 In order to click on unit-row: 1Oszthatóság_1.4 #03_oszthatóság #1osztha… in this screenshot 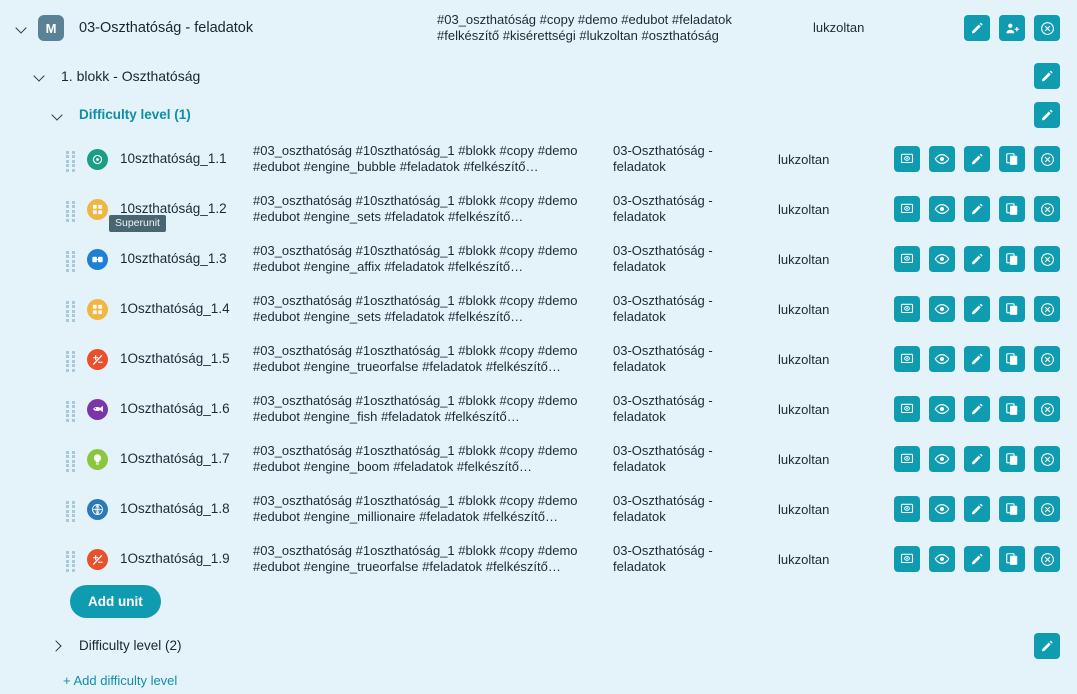, I will do `click(538, 309)`.